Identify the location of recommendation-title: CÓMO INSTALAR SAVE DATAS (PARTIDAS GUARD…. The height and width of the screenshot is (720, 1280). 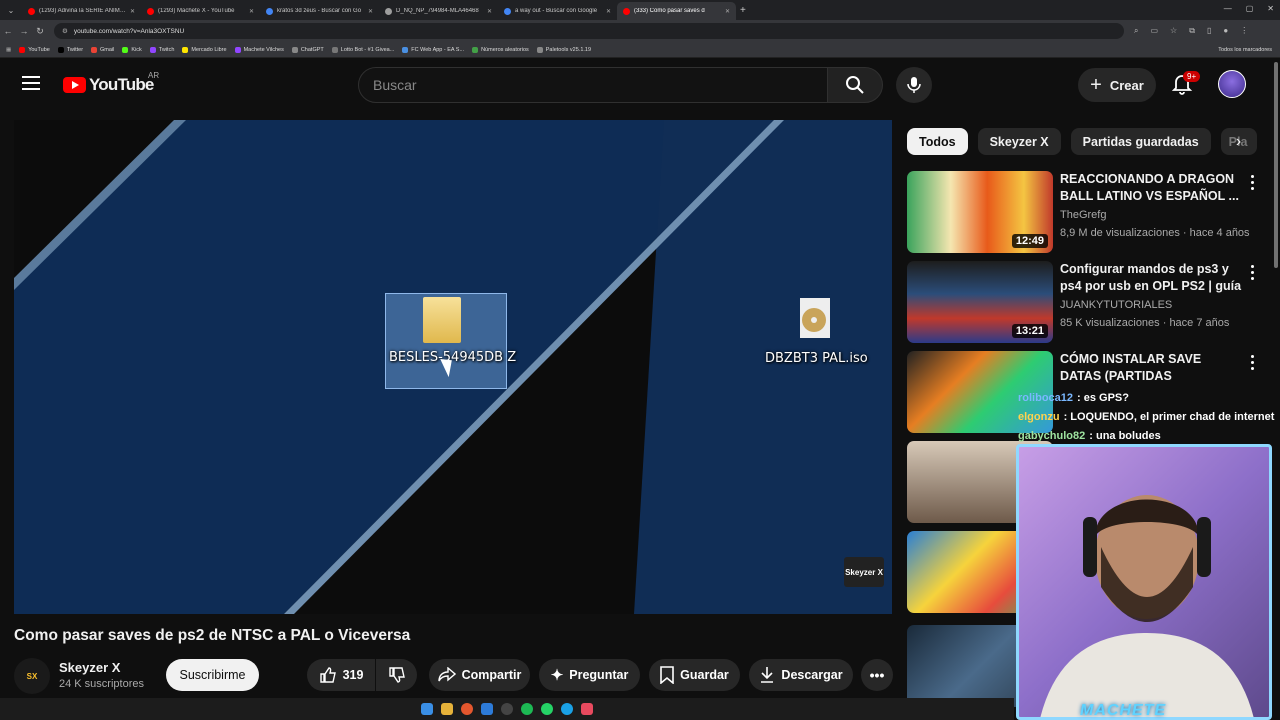
(1151, 368).